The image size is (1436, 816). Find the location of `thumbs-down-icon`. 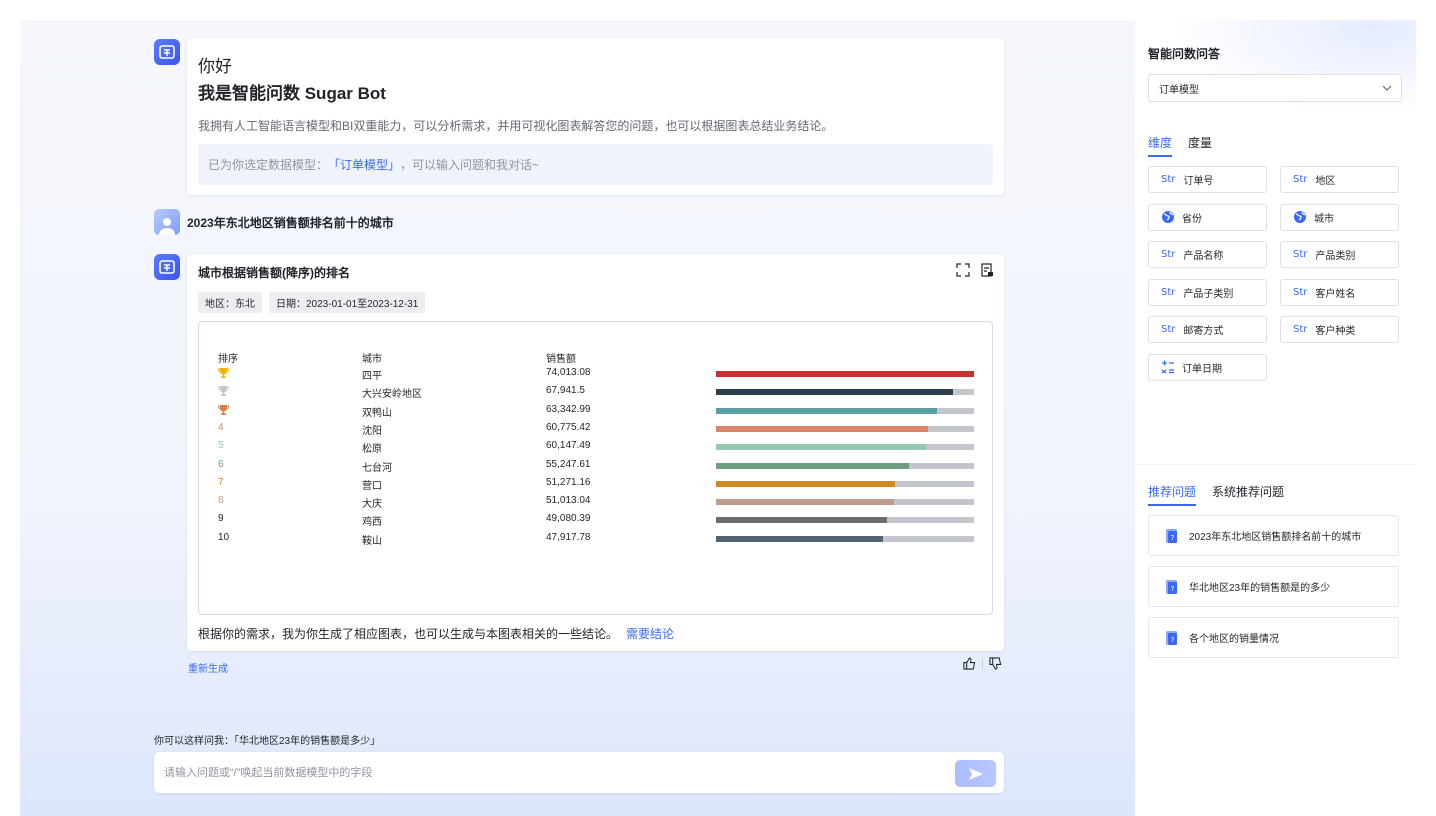

thumbs-down-icon is located at coordinates (995, 663).